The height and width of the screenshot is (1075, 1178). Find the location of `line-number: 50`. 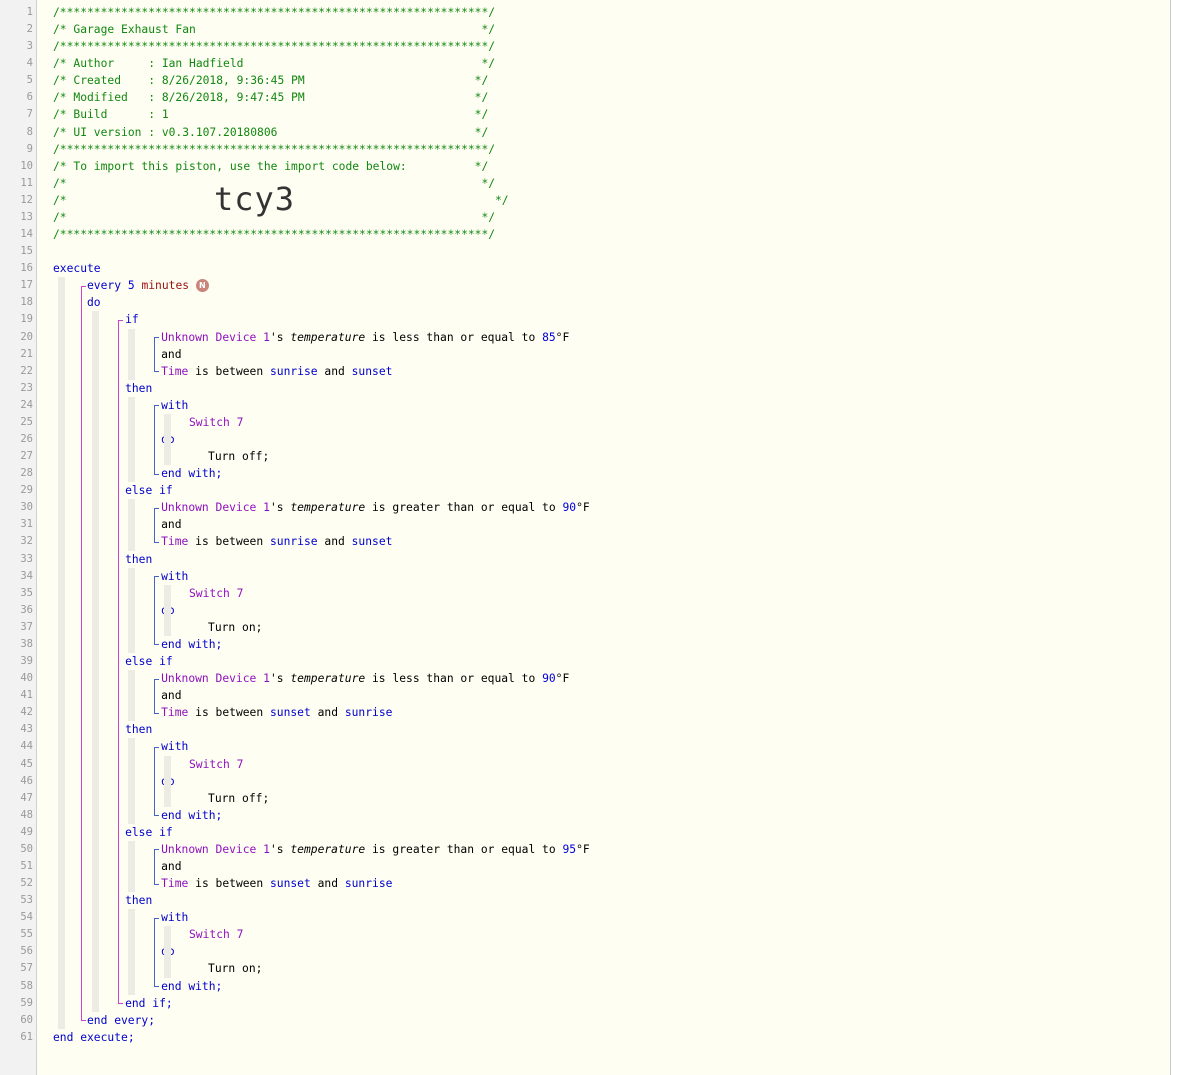

line-number: 50 is located at coordinates (26, 848).